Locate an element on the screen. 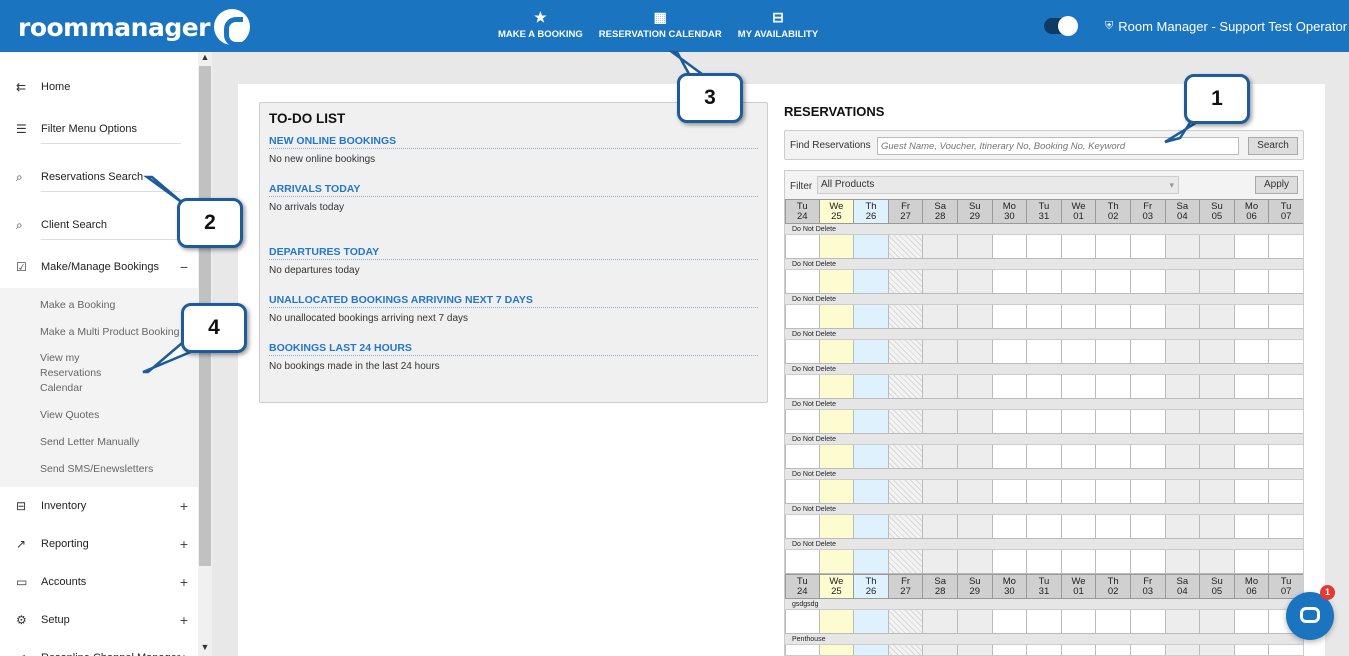 The height and width of the screenshot is (656, 1349). sidebar-item-filter-menu-options: ☰ Filter Menu Options is located at coordinates (99, 129).